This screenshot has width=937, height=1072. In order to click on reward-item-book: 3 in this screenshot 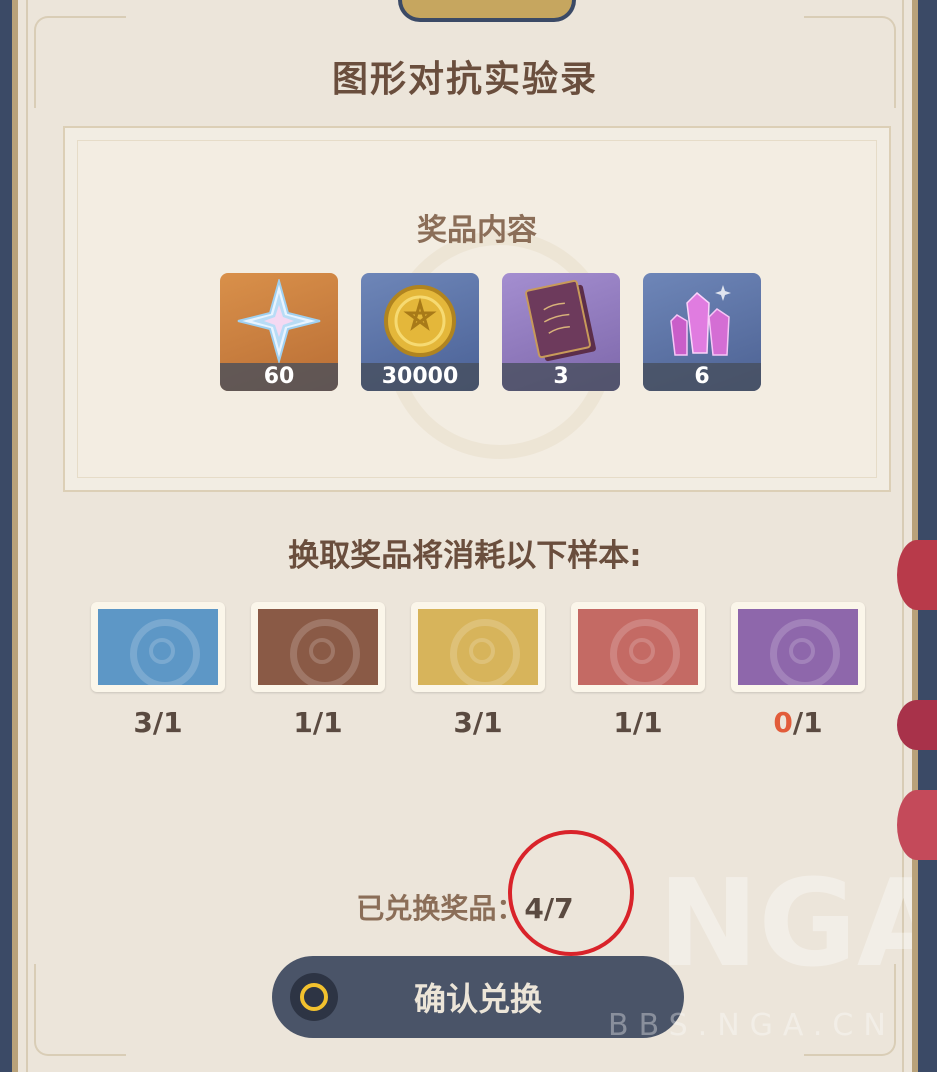, I will do `click(561, 332)`.